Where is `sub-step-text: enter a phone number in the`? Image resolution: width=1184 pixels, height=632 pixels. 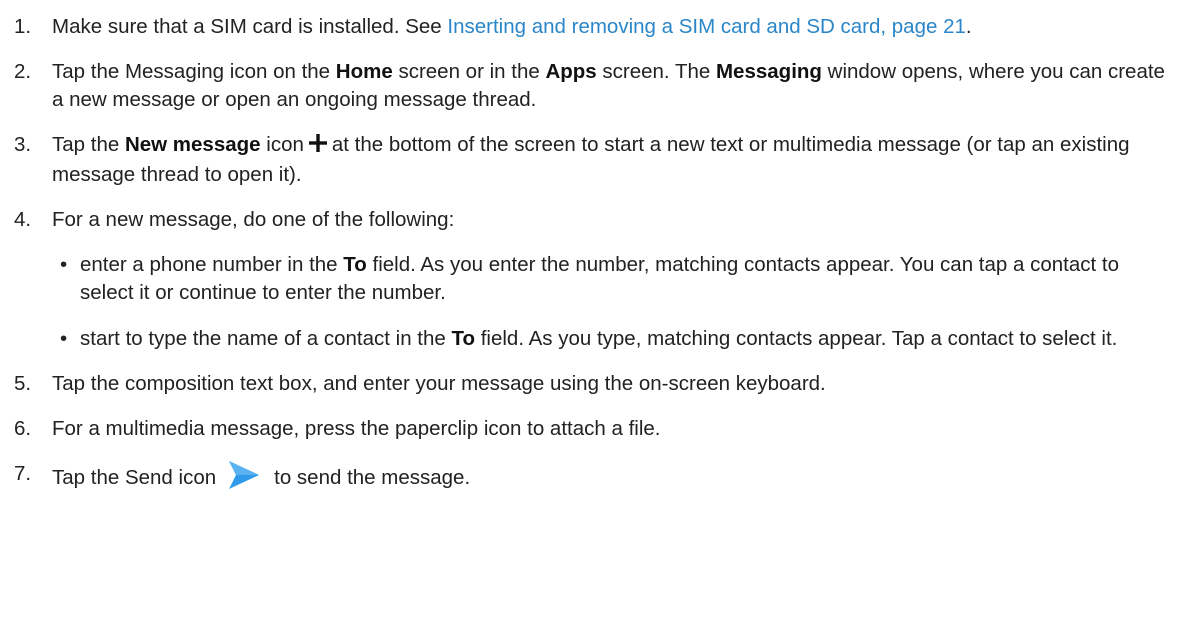
sub-step-text: enter a phone number in the is located at coordinates (212, 264).